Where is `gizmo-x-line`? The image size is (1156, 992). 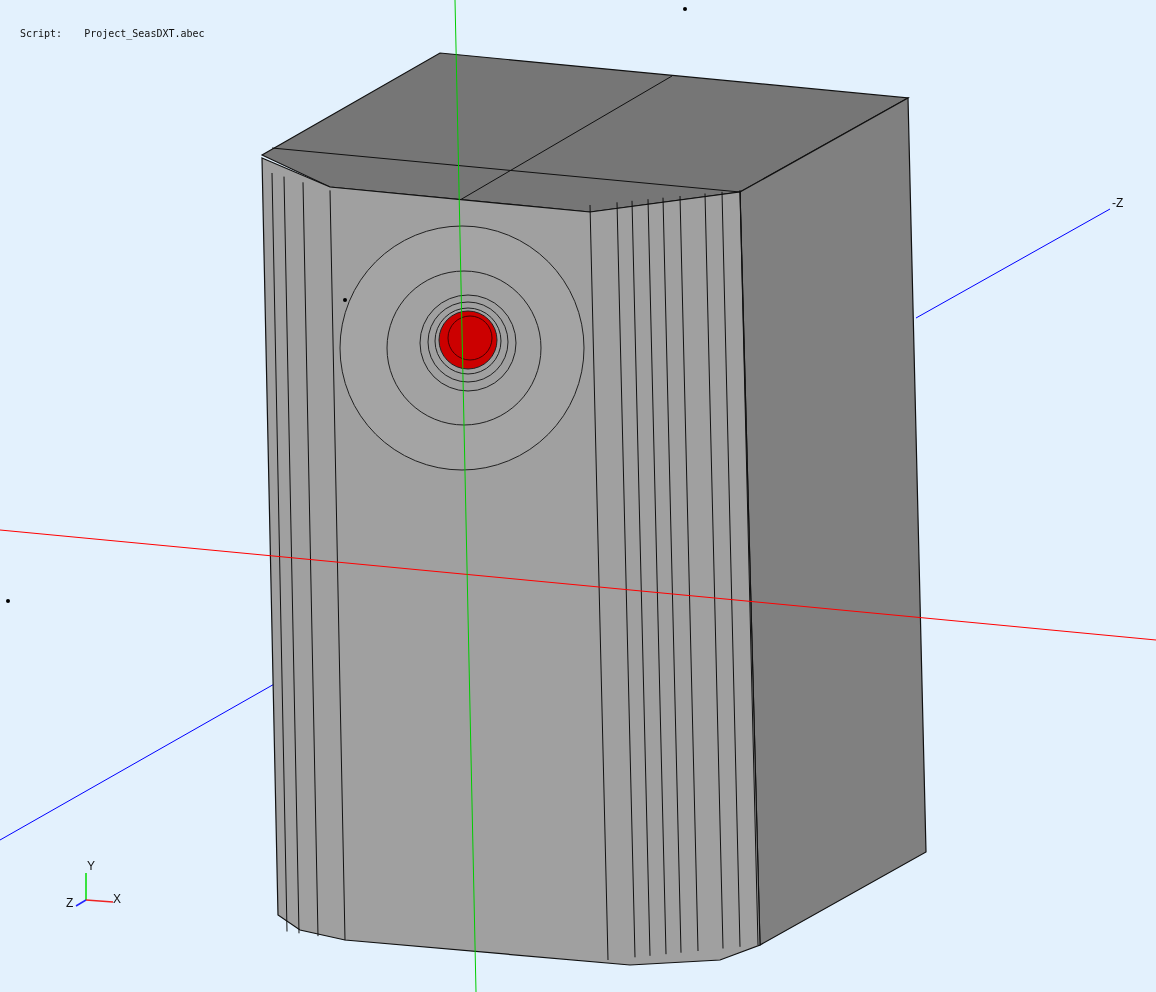 gizmo-x-line is located at coordinates (99, 901).